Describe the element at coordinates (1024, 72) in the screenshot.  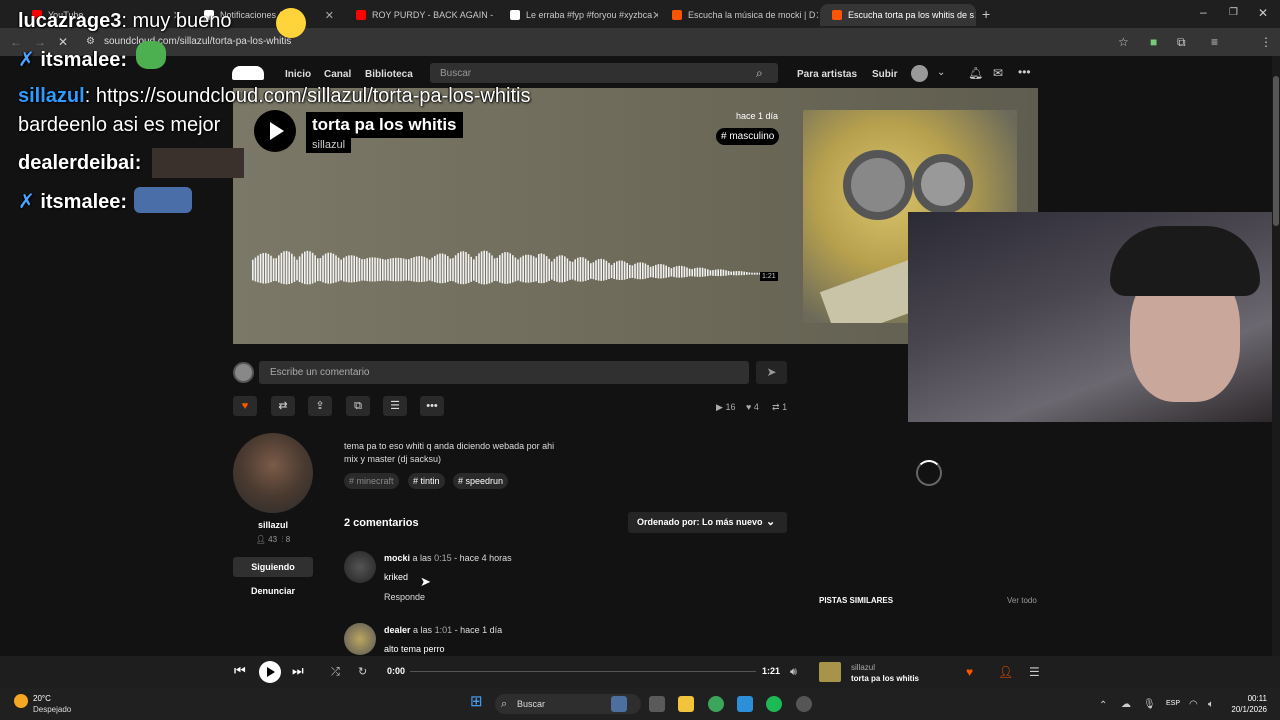
I see `more-icon: •••` at that location.